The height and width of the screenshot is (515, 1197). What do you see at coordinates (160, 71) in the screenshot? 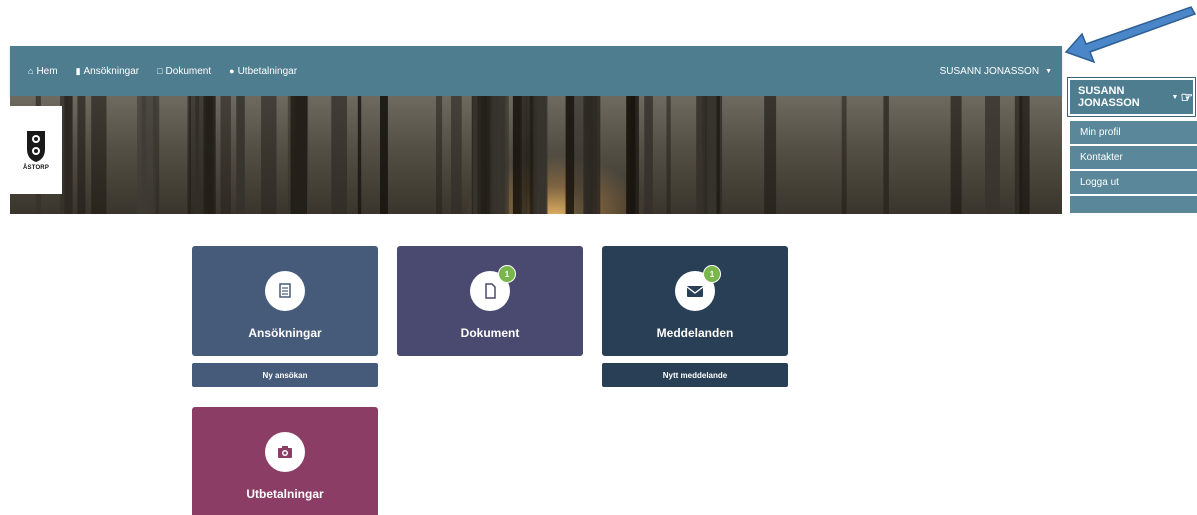
I see `document-icon: □` at bounding box center [160, 71].